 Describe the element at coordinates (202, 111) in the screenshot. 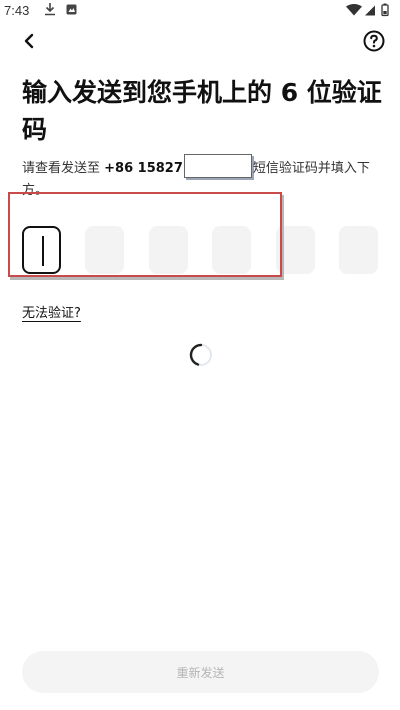

I see `page-title: 输入发送到您手机上的 6 位验证码` at that location.